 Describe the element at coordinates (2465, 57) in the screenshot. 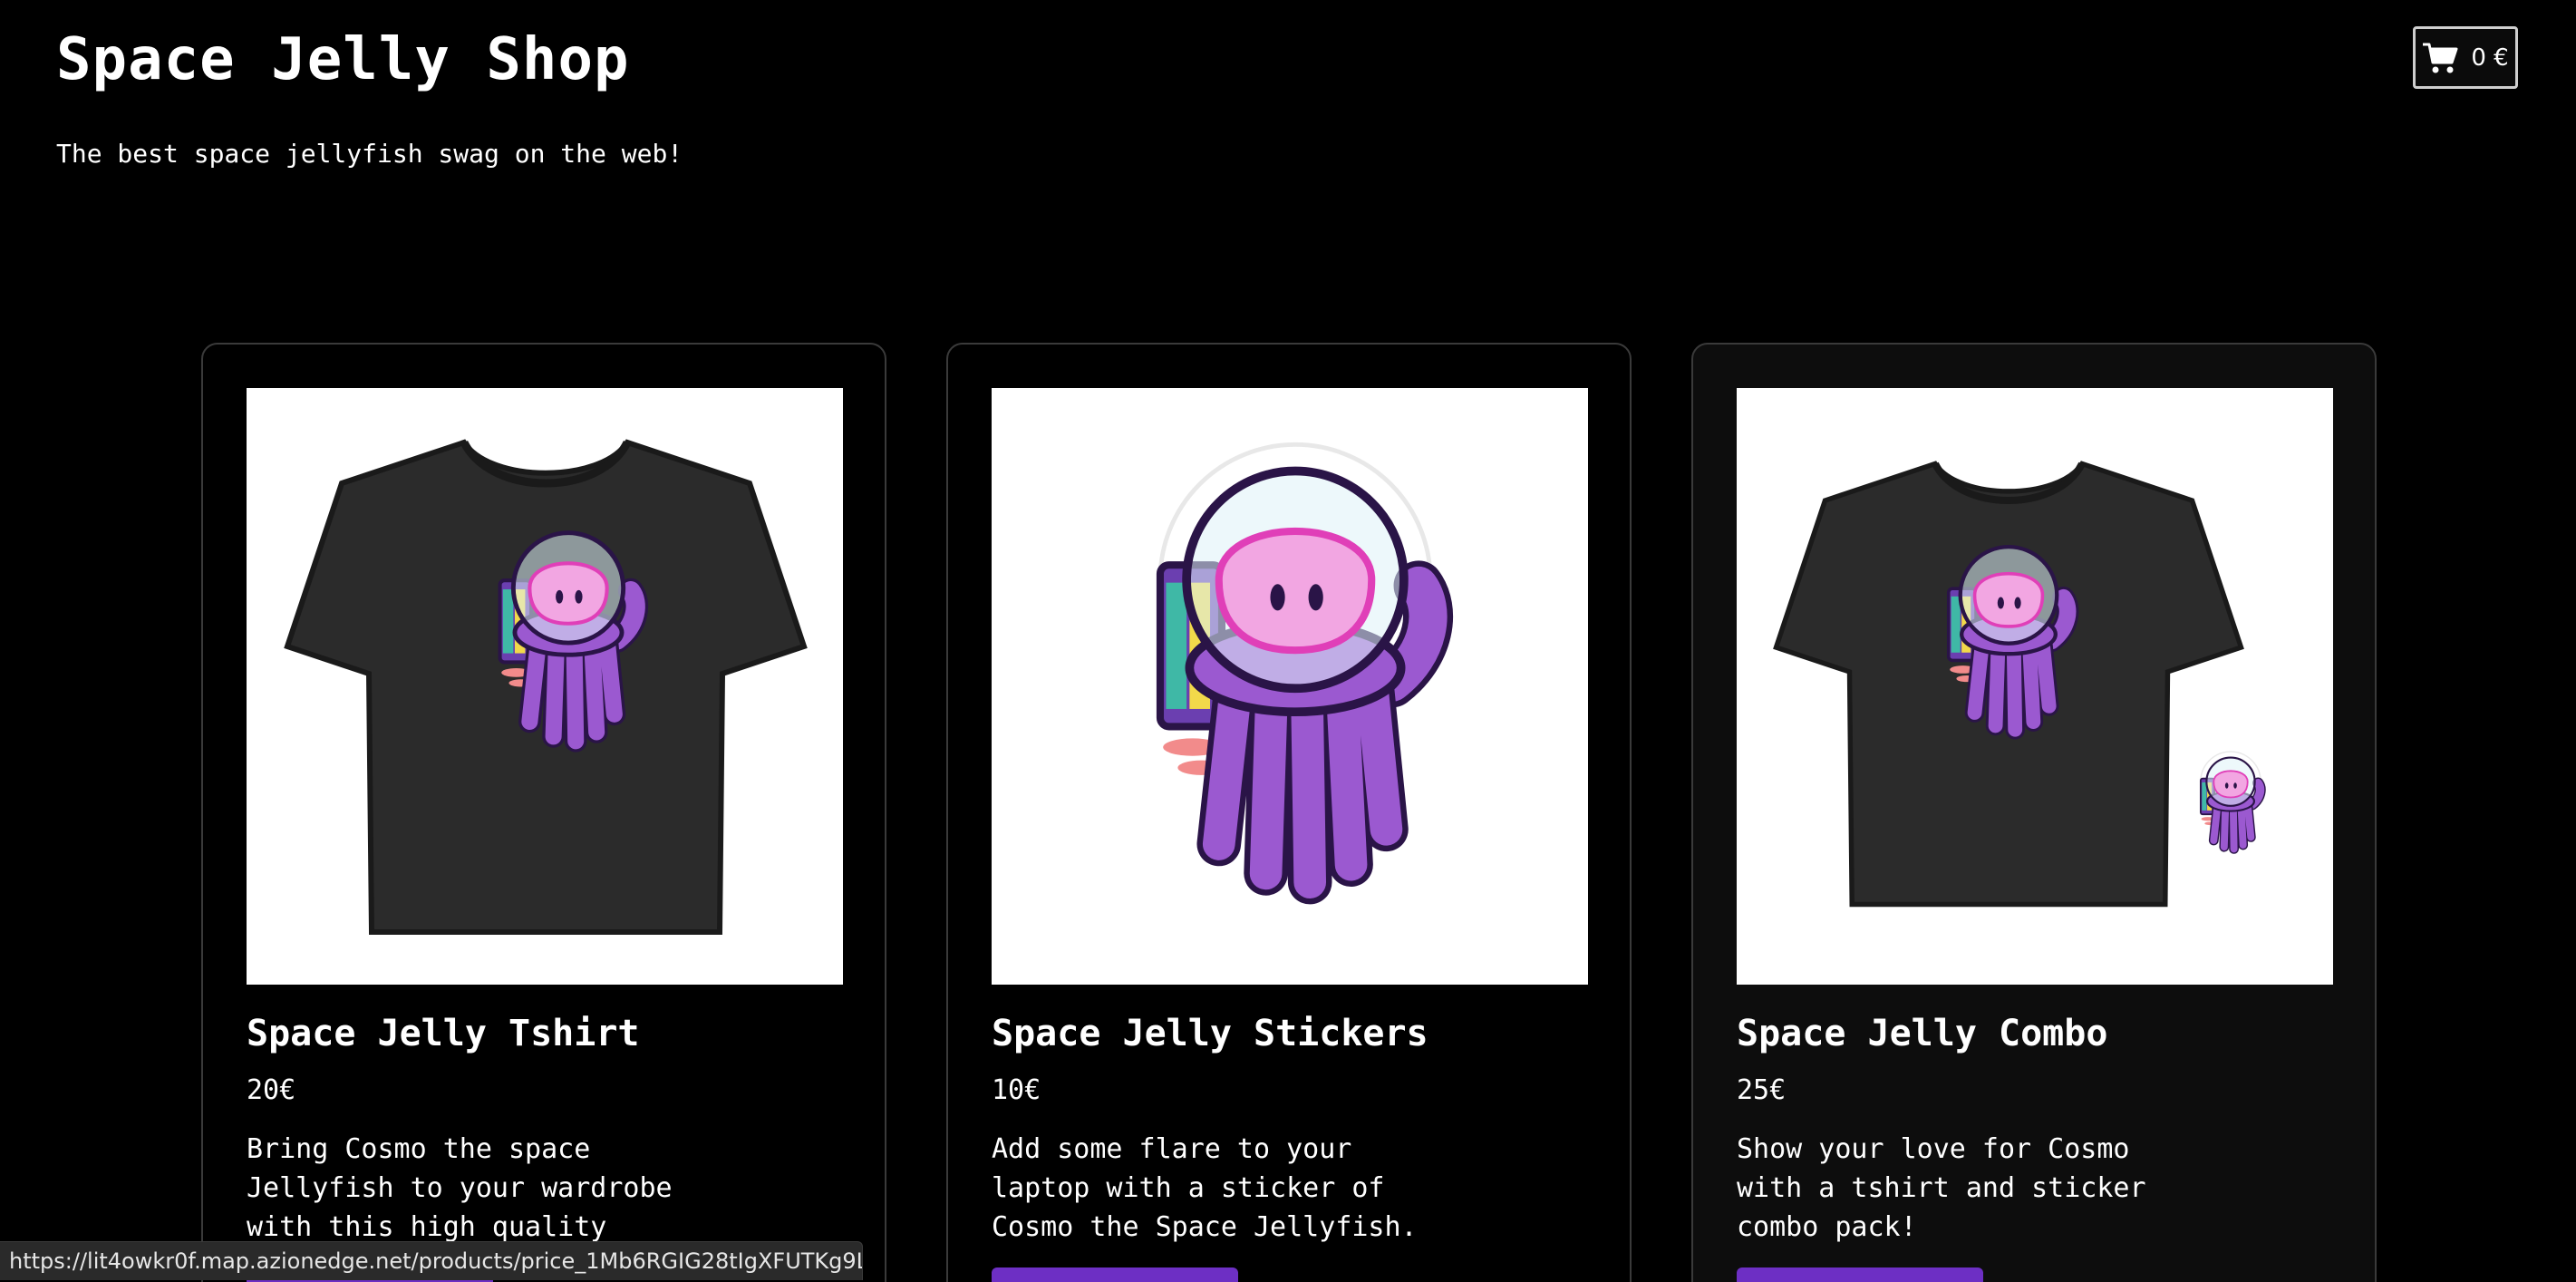

I see `cart-button: 0 €` at that location.